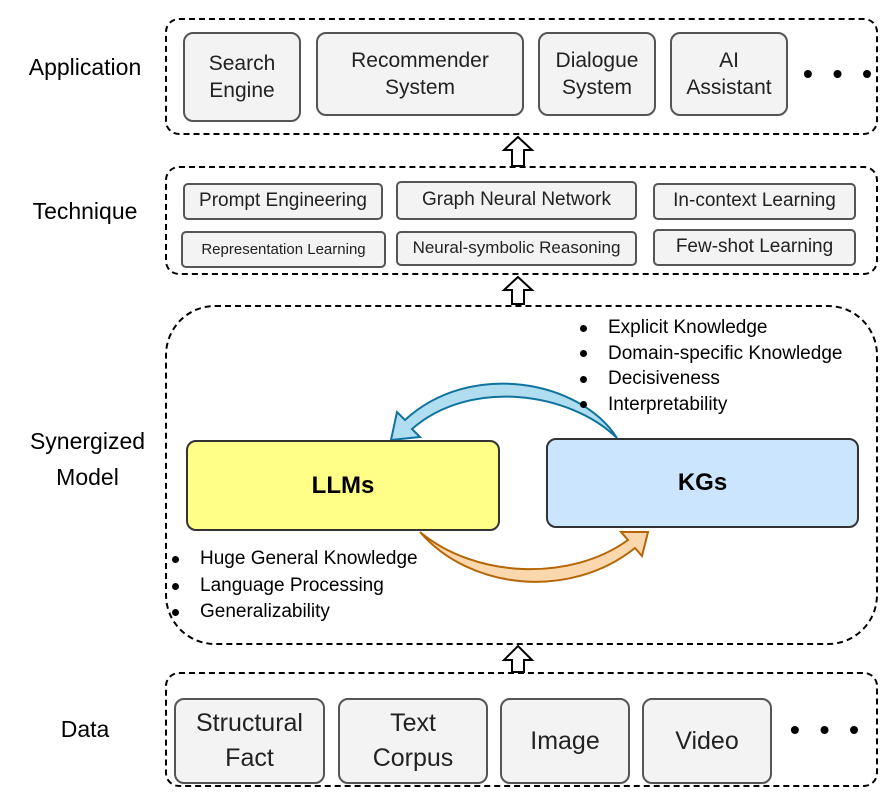  I want to click on llm-feature: Huge General Knowledge, so click(294, 559).